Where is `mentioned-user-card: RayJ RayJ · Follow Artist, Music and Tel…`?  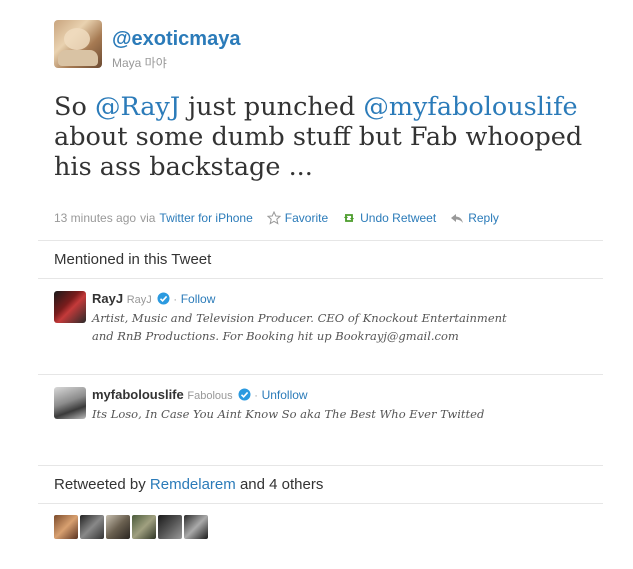 mentioned-user-card: RayJ RayJ · Follow Artist, Music and Tel… is located at coordinates (334, 329).